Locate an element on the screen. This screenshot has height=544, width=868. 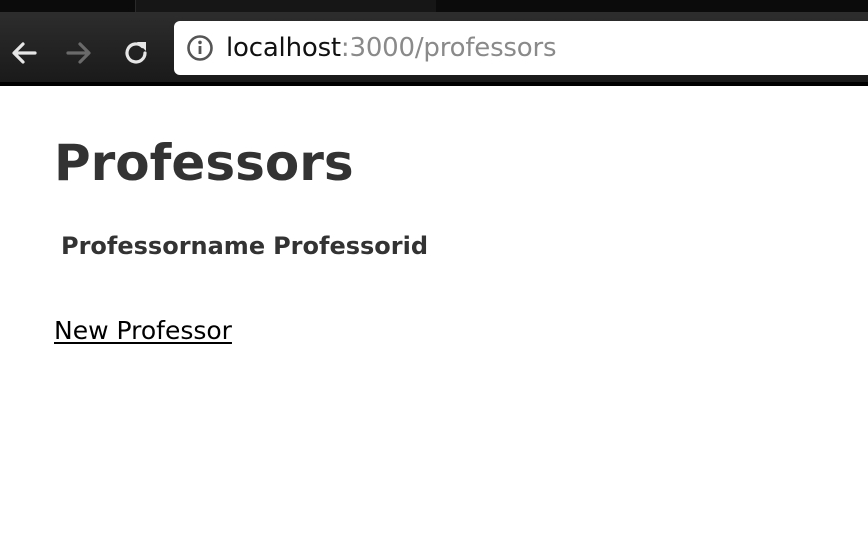
page-title: Professors is located at coordinates (204, 163).